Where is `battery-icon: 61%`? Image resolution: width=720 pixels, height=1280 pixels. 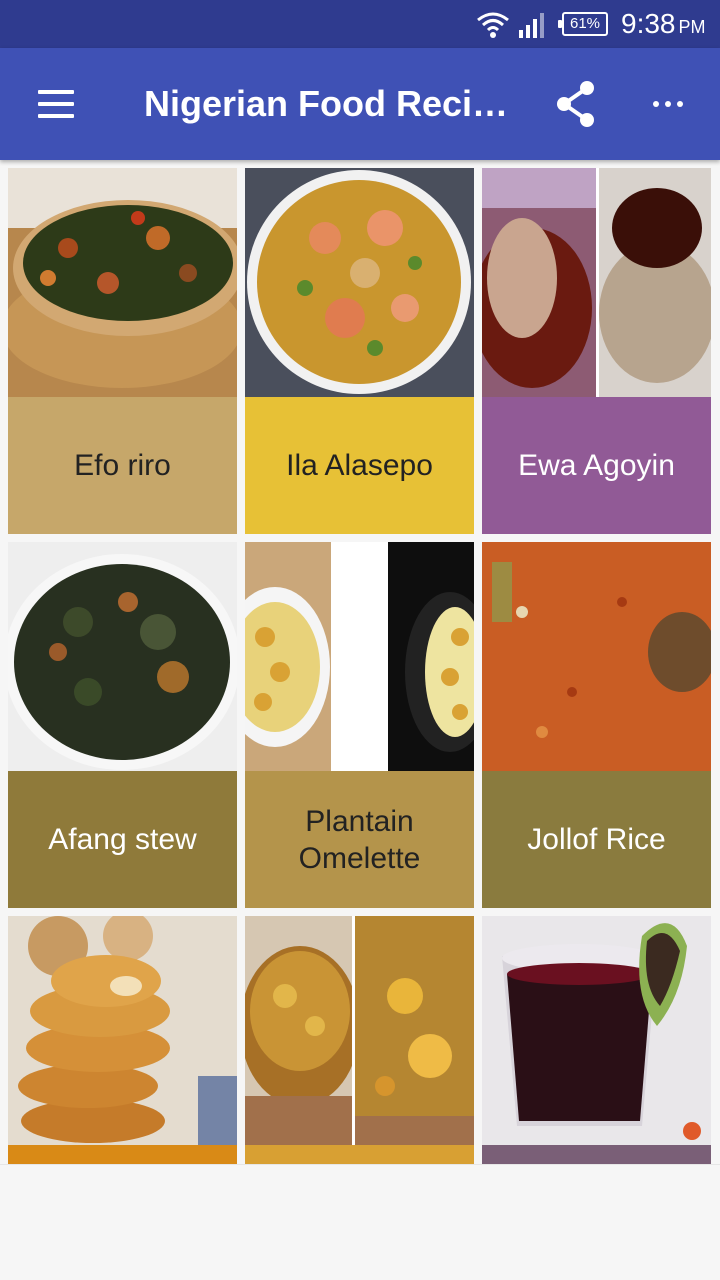
battery-icon: 61% is located at coordinates (583, 24).